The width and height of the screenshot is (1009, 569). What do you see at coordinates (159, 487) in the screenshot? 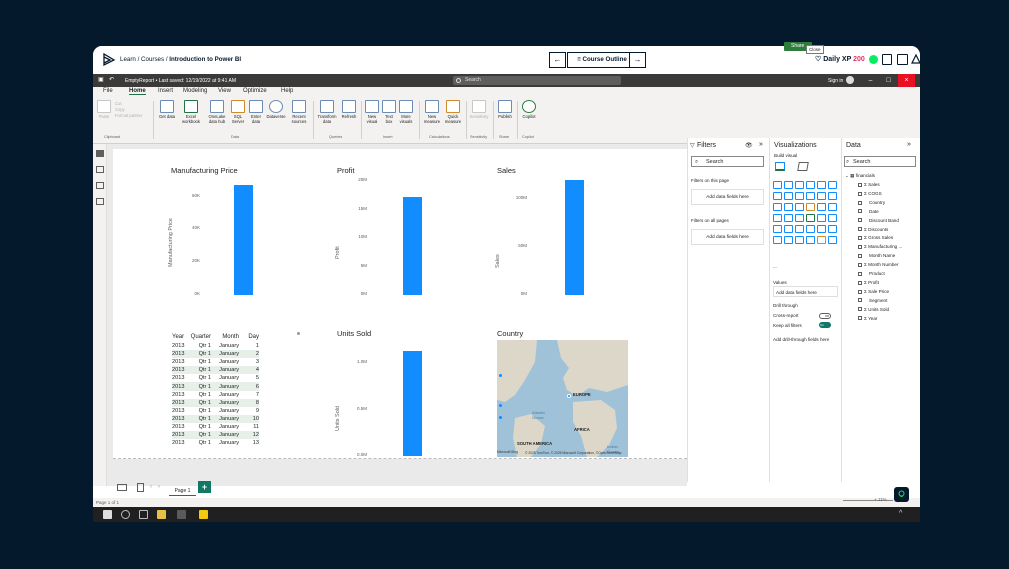
I see `next-page-icon: ›` at bounding box center [159, 487].